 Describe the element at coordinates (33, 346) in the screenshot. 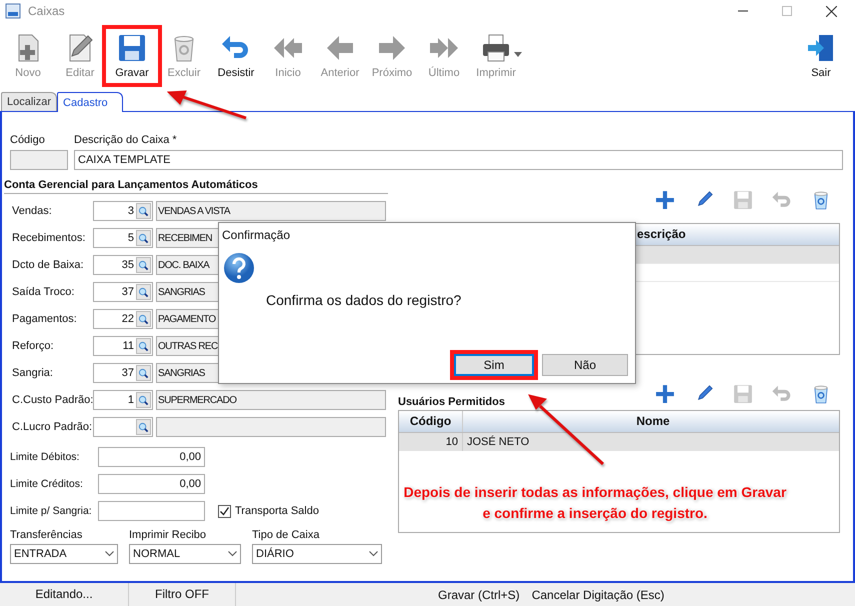

I see `field-label: Reforço:` at that location.